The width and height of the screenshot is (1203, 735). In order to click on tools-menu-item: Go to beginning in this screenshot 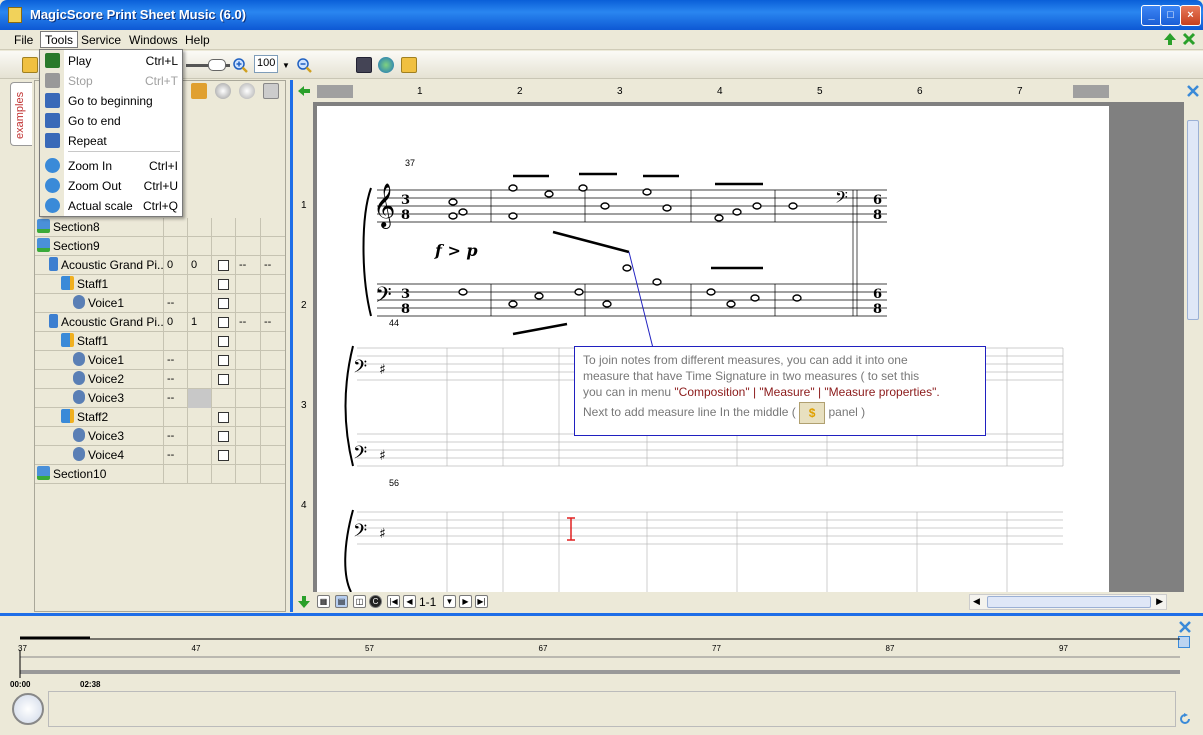, I will do `click(111, 101)`.